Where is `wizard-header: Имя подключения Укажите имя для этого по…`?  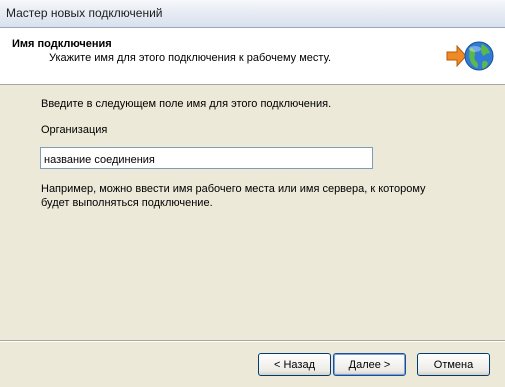 wizard-header: Имя подключения Укажите имя для этого по… is located at coordinates (252, 56).